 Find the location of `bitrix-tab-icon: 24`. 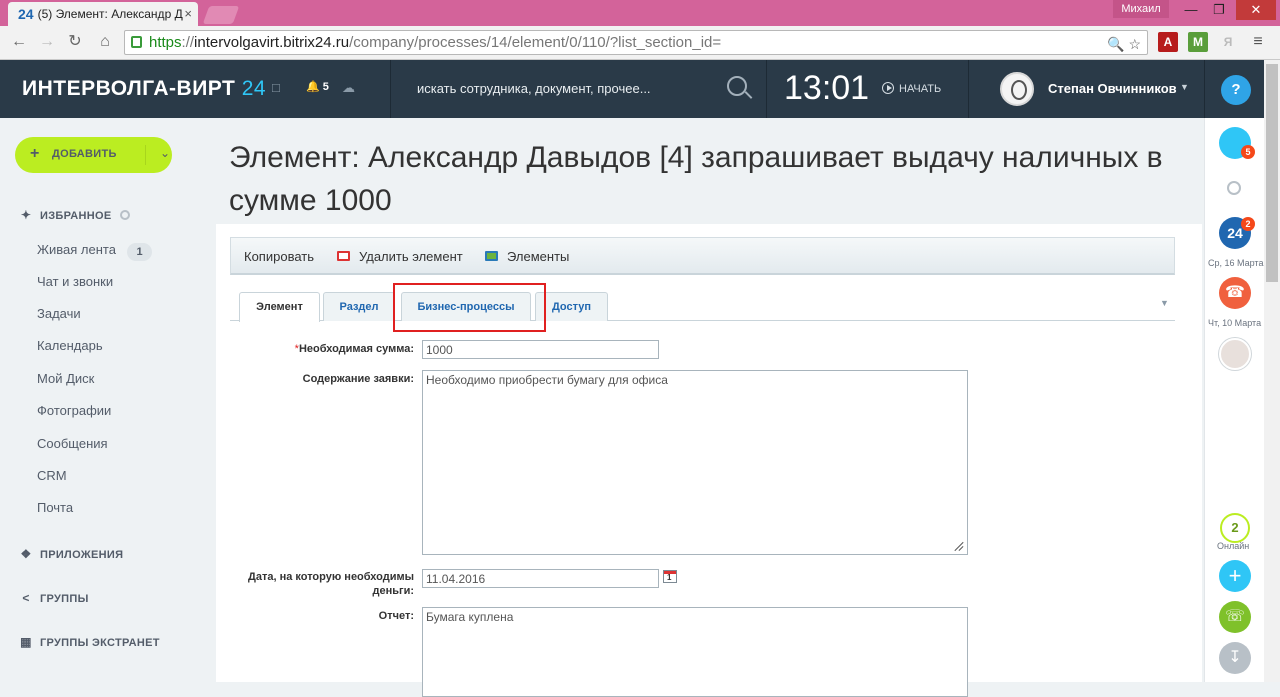

bitrix-tab-icon: 24 is located at coordinates (26, 14).